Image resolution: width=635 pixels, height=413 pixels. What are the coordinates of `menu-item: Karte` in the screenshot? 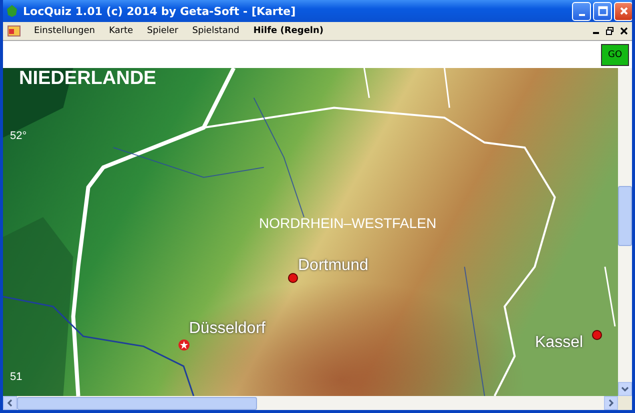 It's located at (121, 31).